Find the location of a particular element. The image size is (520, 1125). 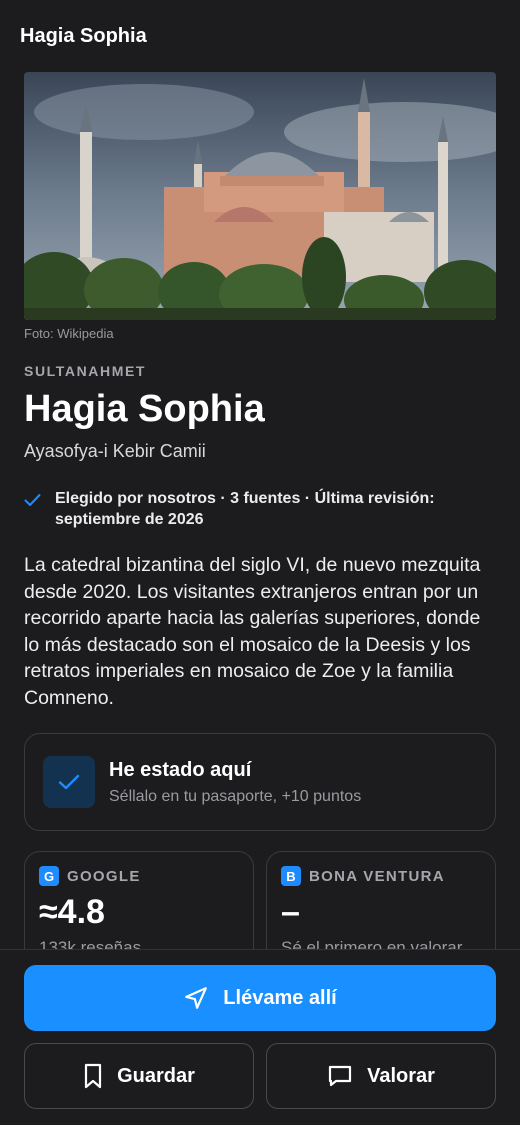

save-label: Guardar is located at coordinates (156, 1075).